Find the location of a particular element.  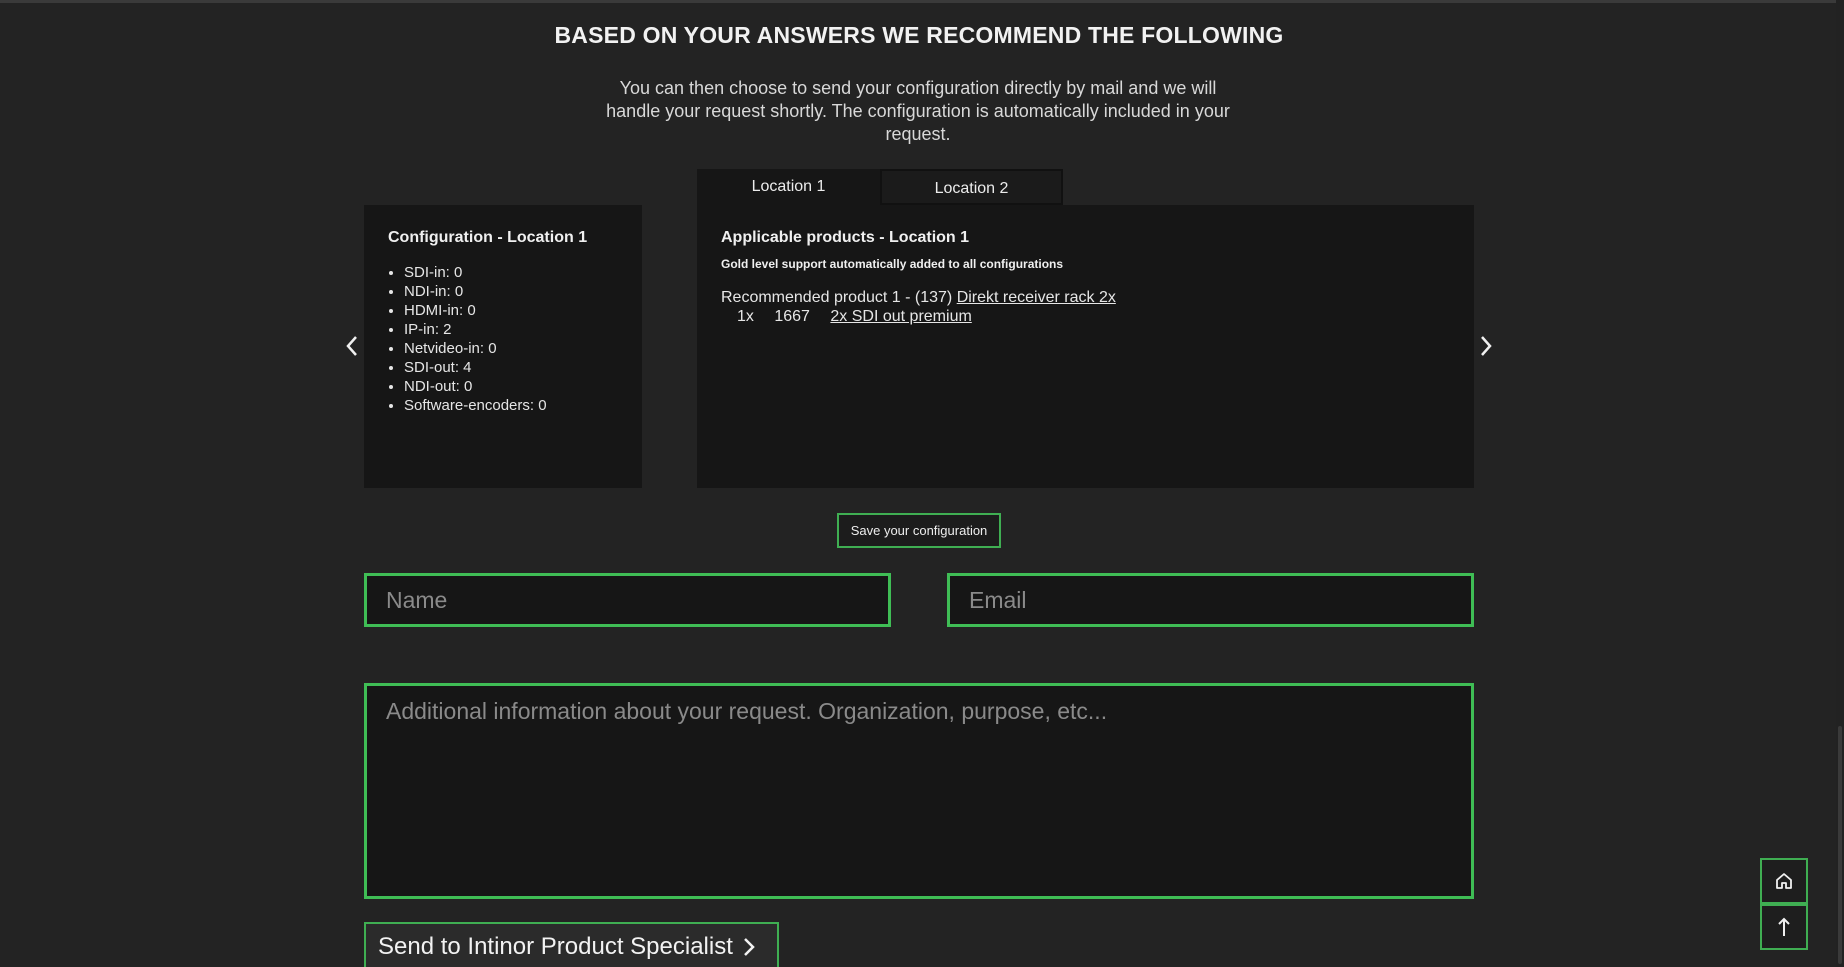

config-item: Netvideo-in: 0 is located at coordinates (475, 348).